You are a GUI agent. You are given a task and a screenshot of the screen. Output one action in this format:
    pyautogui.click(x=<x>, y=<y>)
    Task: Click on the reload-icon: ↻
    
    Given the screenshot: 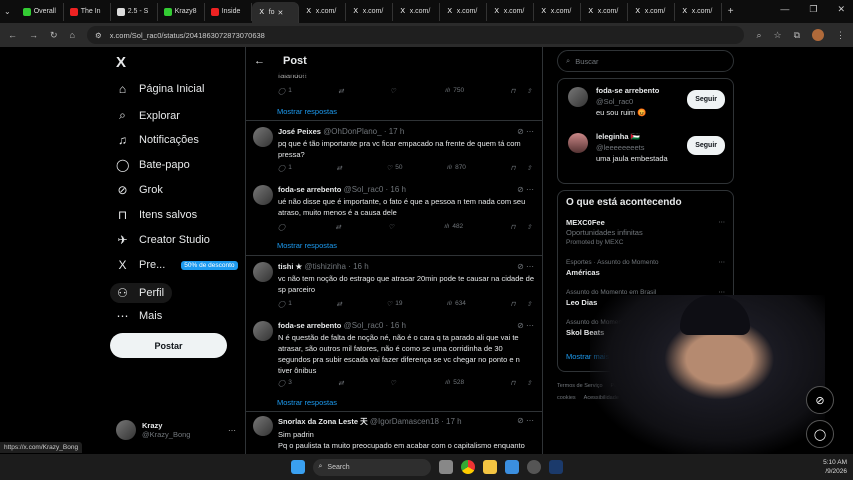 What is the action you would take?
    pyautogui.click(x=54, y=35)
    